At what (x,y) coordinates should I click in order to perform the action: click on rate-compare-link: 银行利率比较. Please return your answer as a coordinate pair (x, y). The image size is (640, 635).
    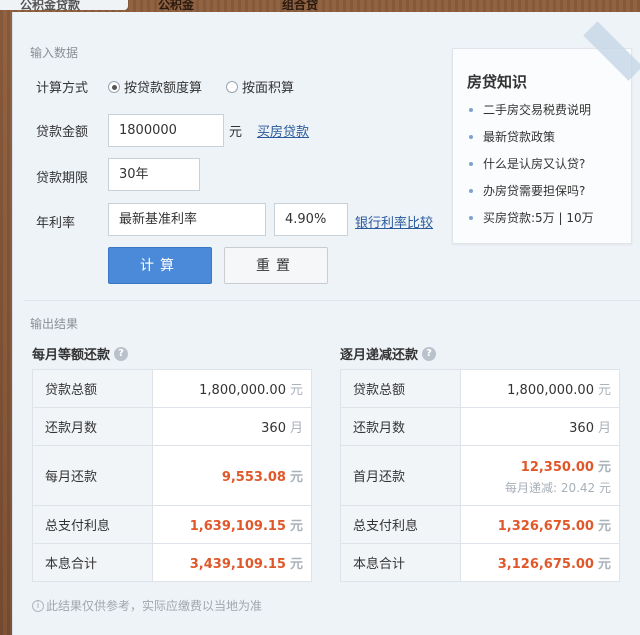
    Looking at the image, I should click on (394, 221).